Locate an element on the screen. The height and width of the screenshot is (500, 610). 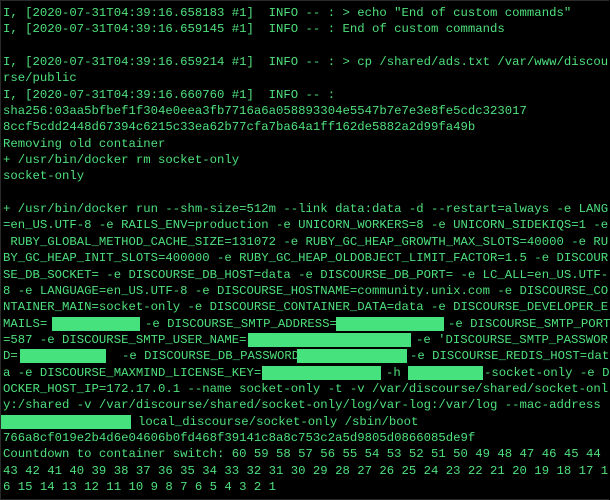
terminal-text: -e DISCOURSE_SMTP_ADDRESS= is located at coordinates (241, 323).